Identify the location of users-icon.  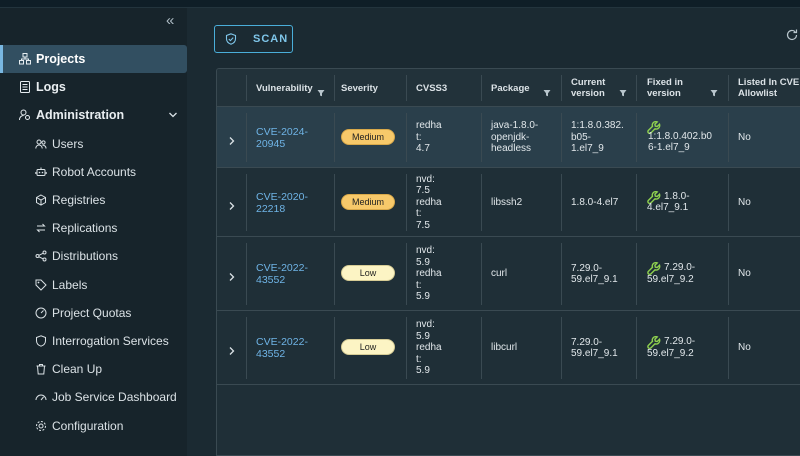
(41, 144).